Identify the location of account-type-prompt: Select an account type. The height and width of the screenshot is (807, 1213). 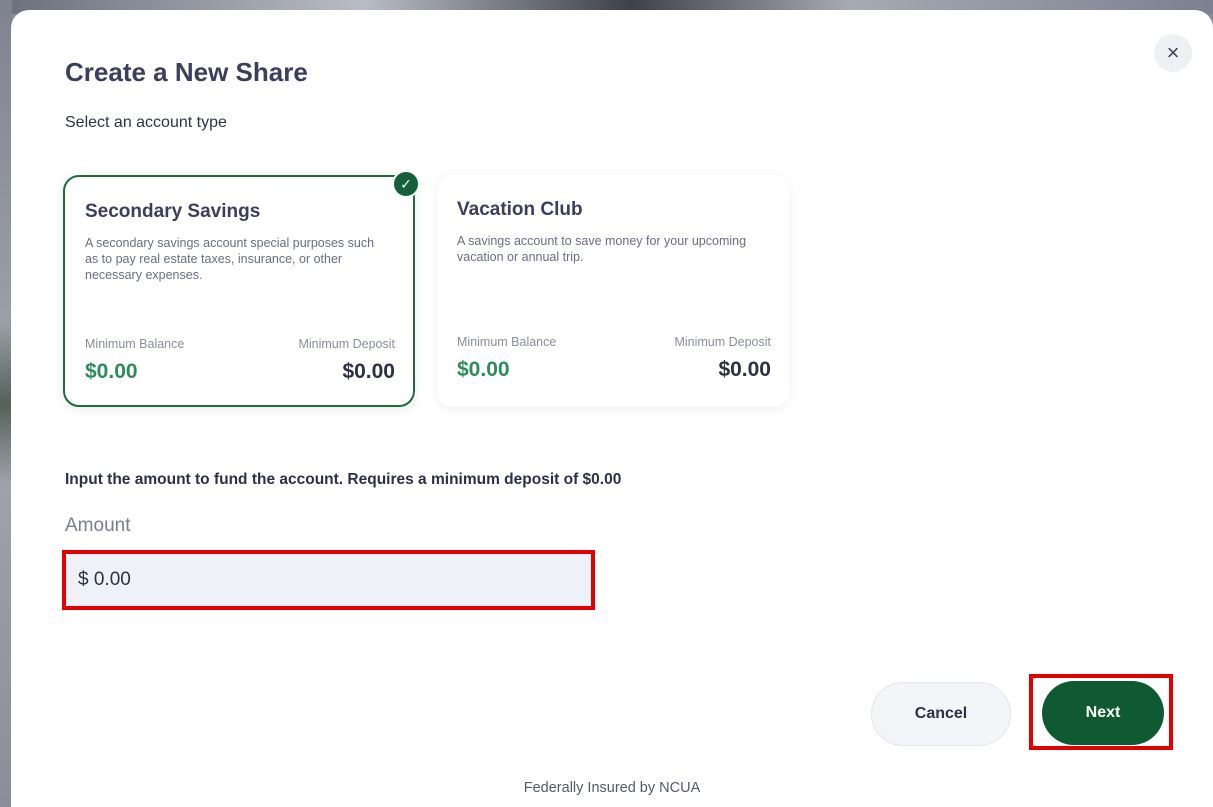
(146, 122).